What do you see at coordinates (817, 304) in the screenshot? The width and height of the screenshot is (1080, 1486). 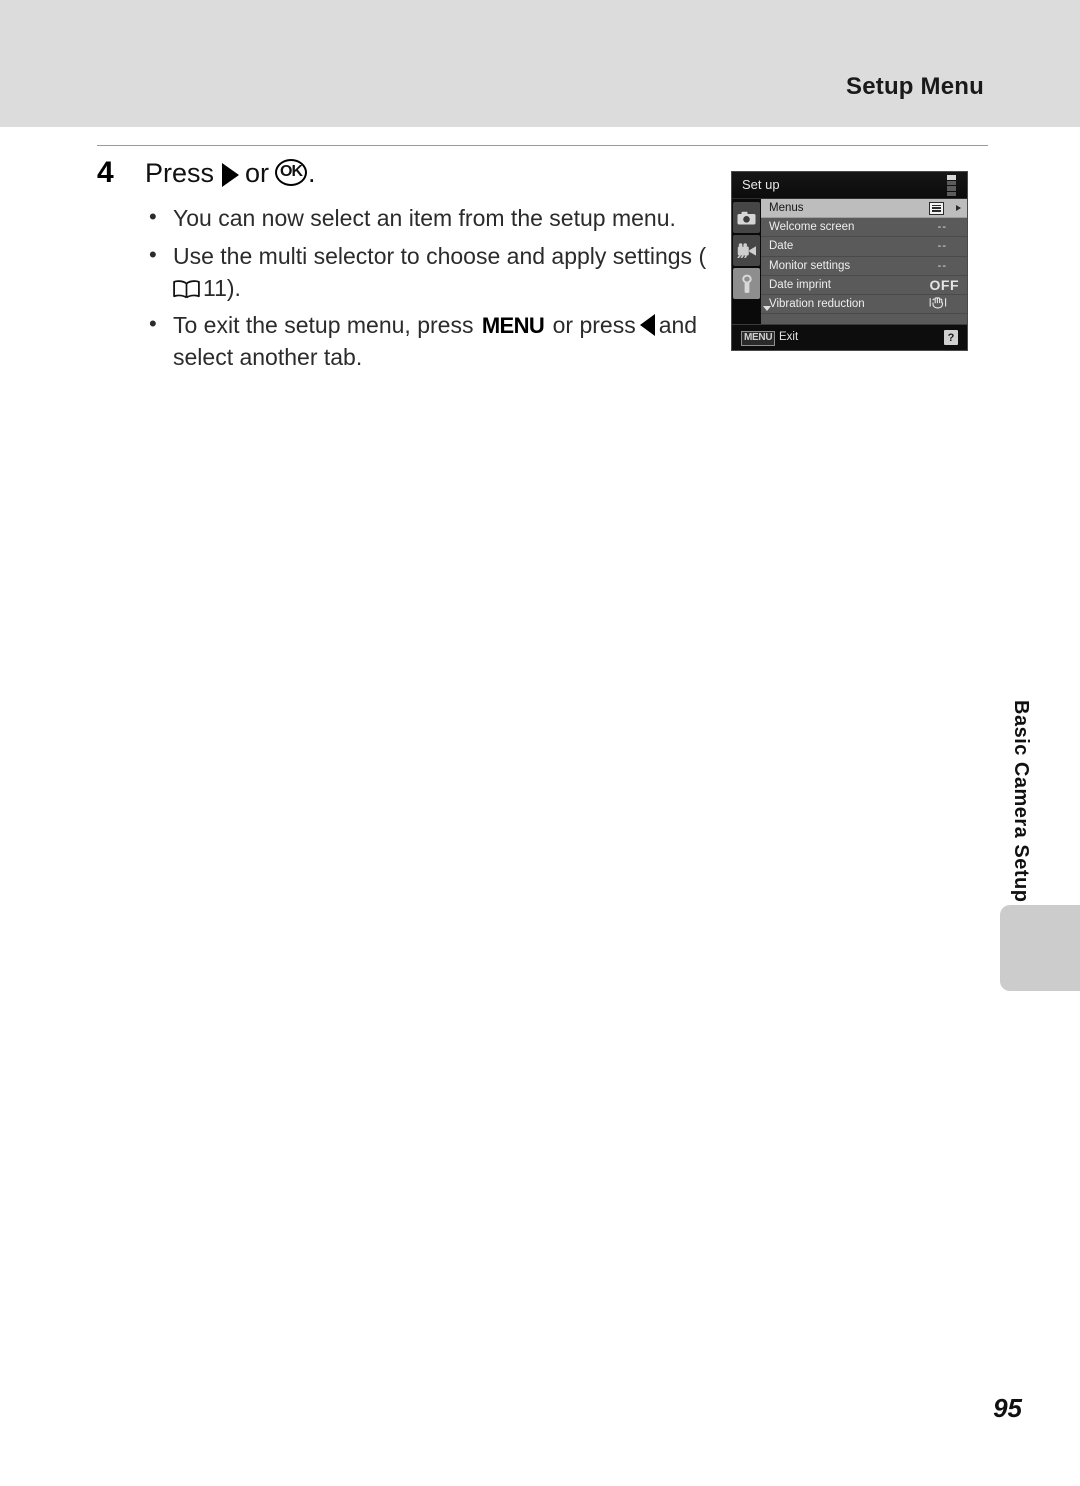 I see `menu-row-label: Vibration reduction` at bounding box center [817, 304].